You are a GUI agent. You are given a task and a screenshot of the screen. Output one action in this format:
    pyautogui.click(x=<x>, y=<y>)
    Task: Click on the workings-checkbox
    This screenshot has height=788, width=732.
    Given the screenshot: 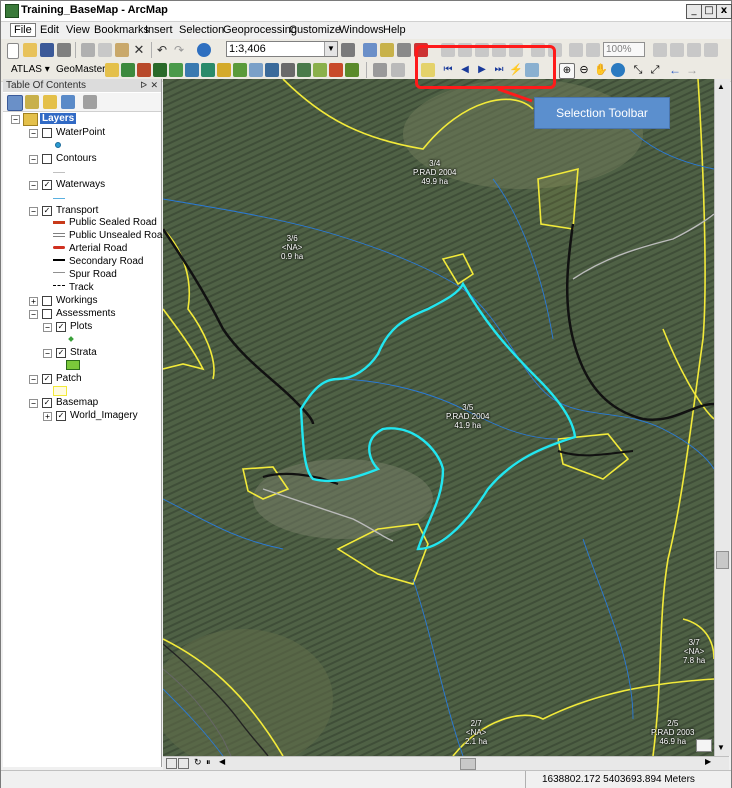 What is the action you would take?
    pyautogui.click(x=47, y=301)
    